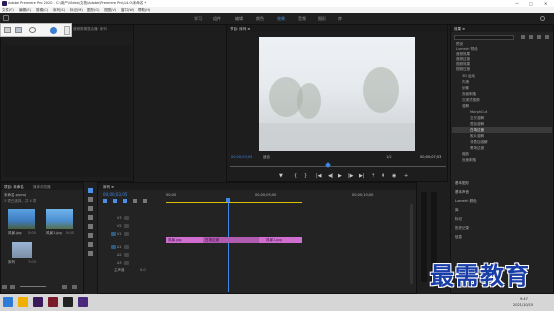 This screenshot has height=311, width=554. I want to click on type-tool-icon, so click(90, 253).